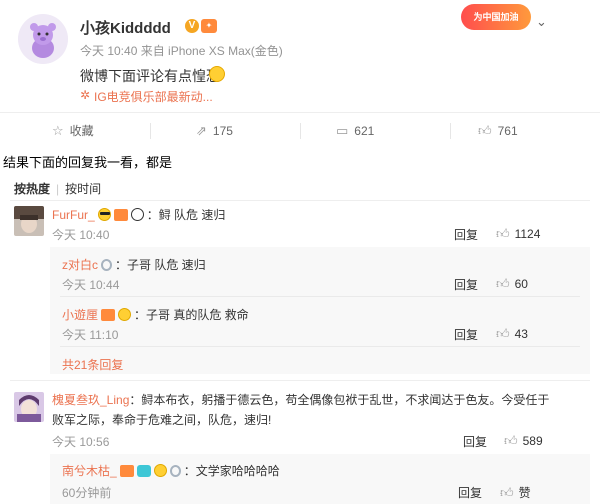  What do you see at coordinates (201, 130) in the screenshot?
I see `repost-icon: ⇗` at bounding box center [201, 130].